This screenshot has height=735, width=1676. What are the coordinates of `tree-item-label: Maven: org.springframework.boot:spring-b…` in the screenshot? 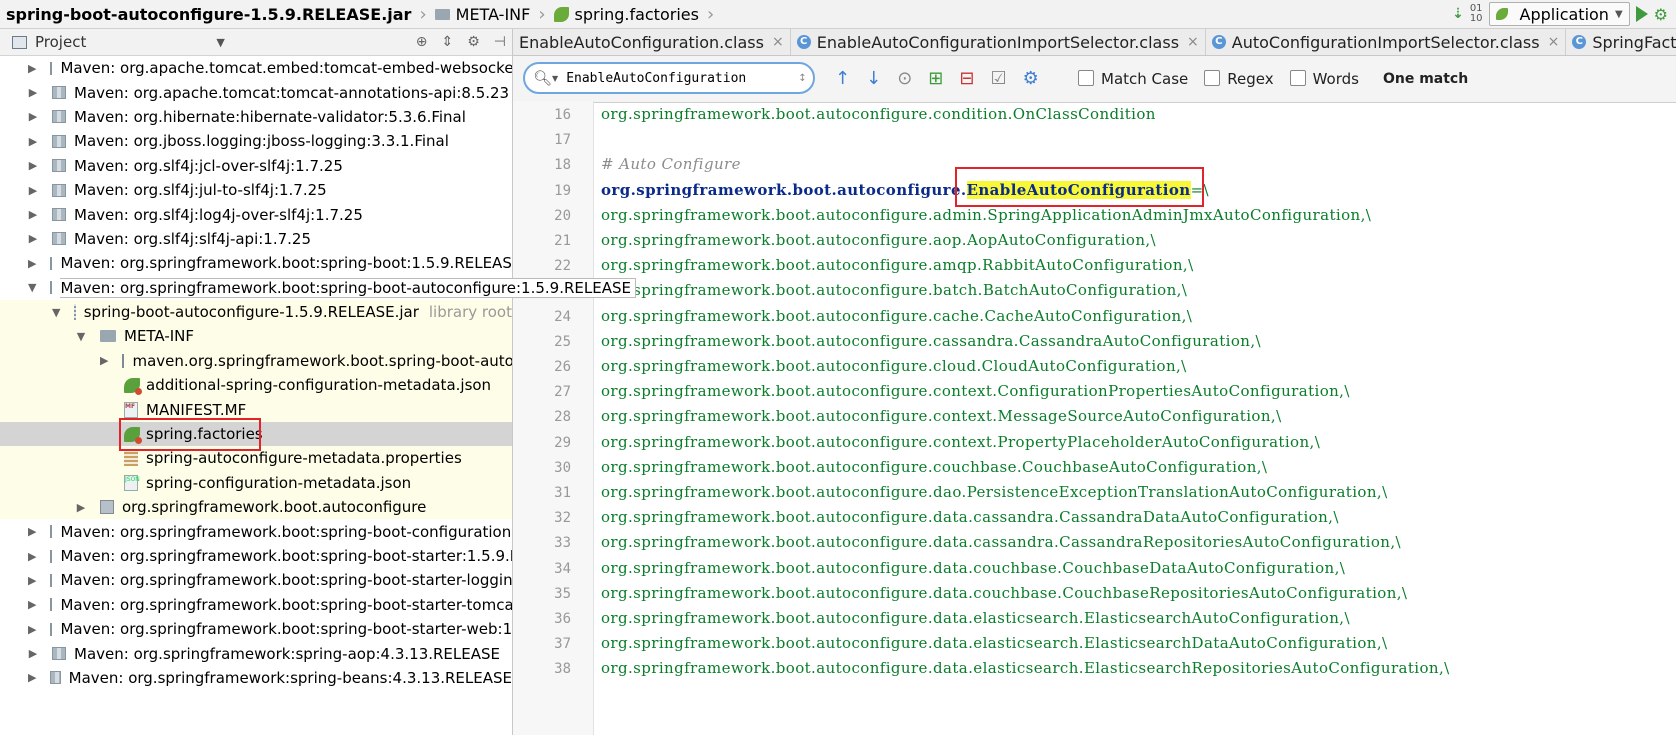 It's located at (286, 556).